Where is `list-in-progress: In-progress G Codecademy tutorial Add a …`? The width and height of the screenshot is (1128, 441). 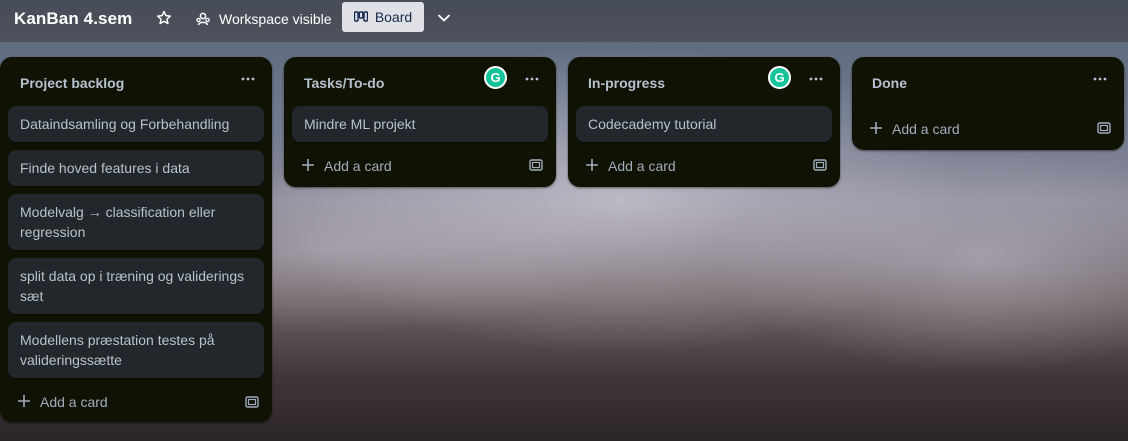
list-in-progress: In-progress G Codecademy tutorial Add a … is located at coordinates (704, 122).